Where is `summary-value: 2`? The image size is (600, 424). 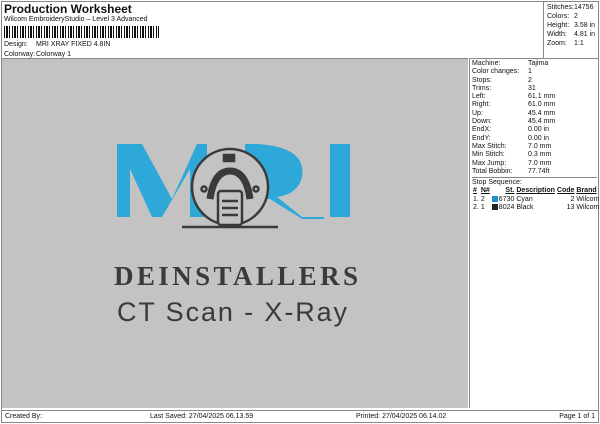 summary-value: 2 is located at coordinates (576, 16).